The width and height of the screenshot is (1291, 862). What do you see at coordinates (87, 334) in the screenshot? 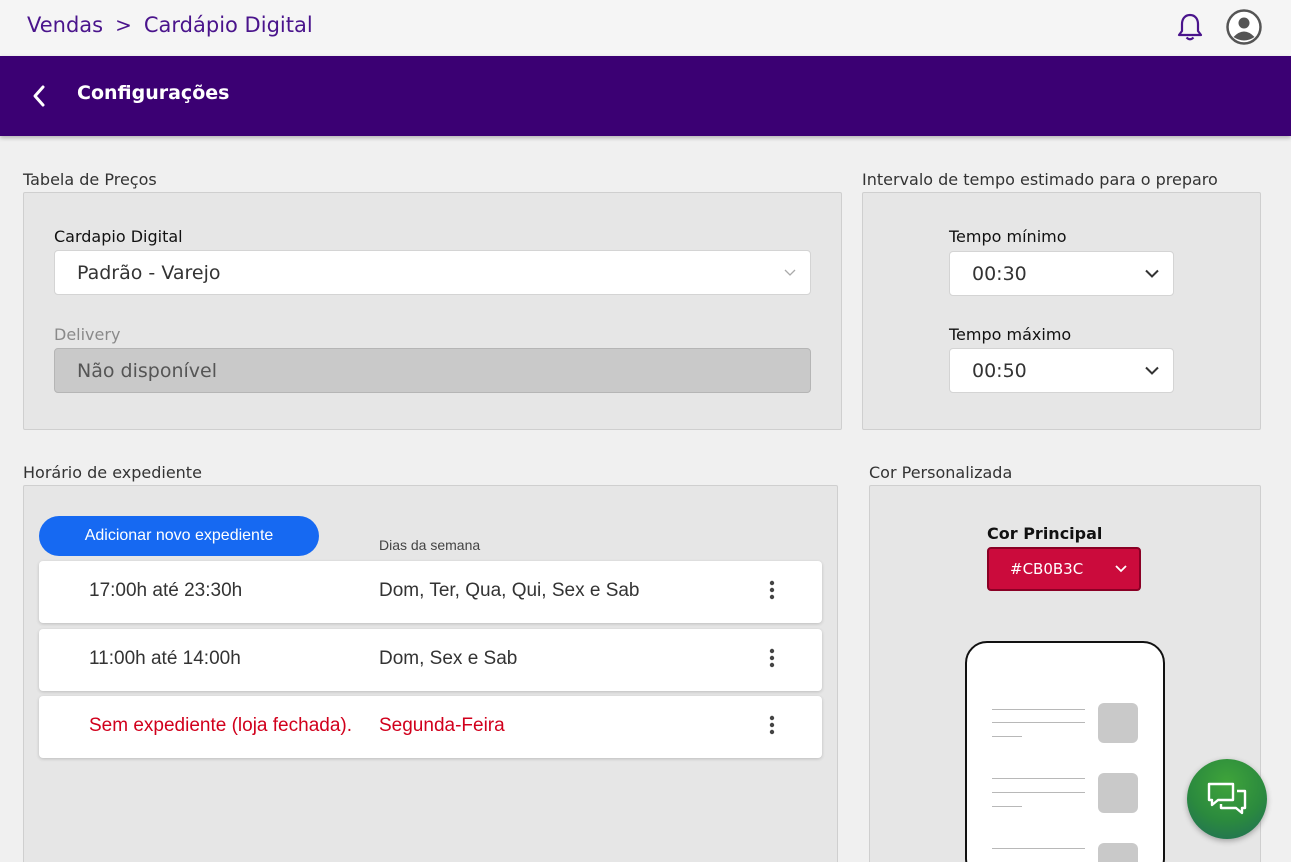
I see `delivery-label: Delivery` at bounding box center [87, 334].